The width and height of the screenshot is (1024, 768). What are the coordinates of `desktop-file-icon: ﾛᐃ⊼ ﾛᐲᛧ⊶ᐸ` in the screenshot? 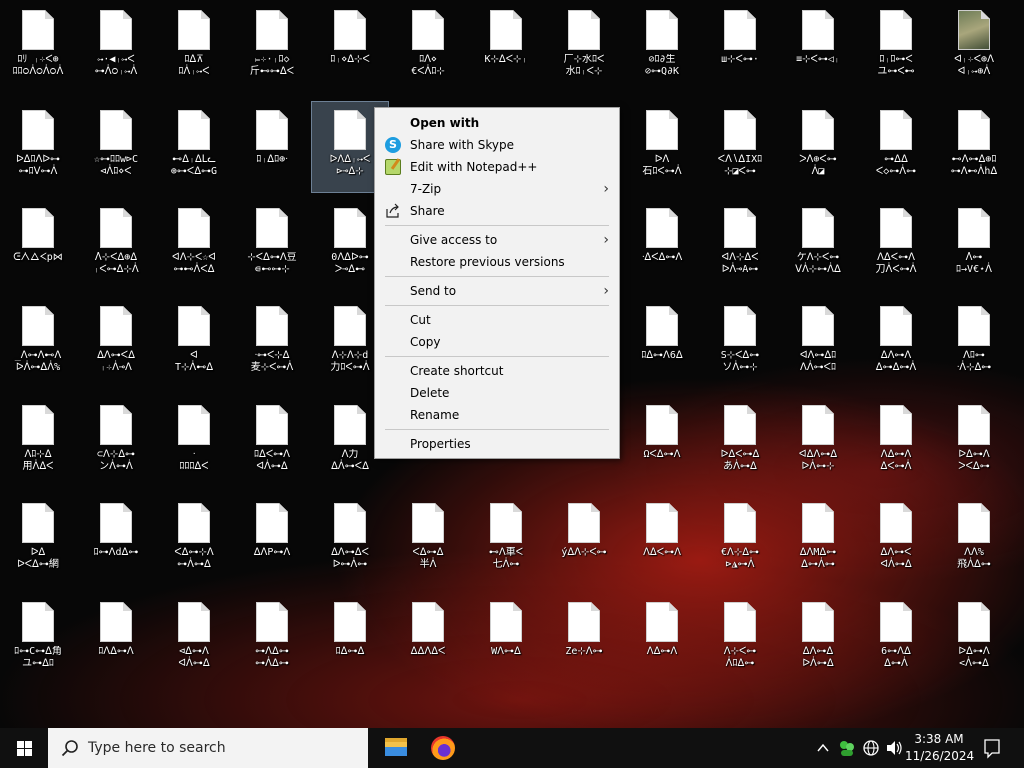 It's located at (194, 47).